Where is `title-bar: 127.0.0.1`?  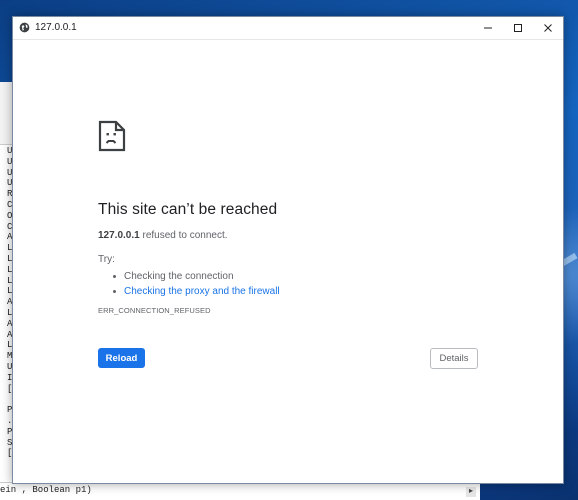
title-bar: 127.0.0.1 is located at coordinates (288, 28).